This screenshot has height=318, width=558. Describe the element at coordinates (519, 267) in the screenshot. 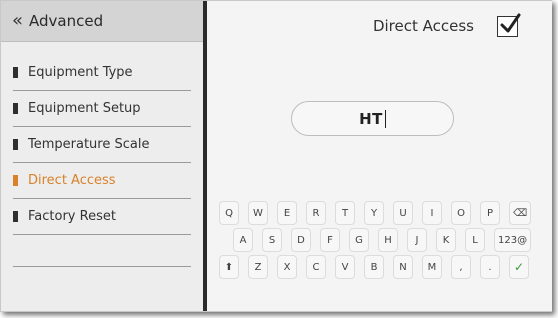

I see `enter-key: ✓` at that location.